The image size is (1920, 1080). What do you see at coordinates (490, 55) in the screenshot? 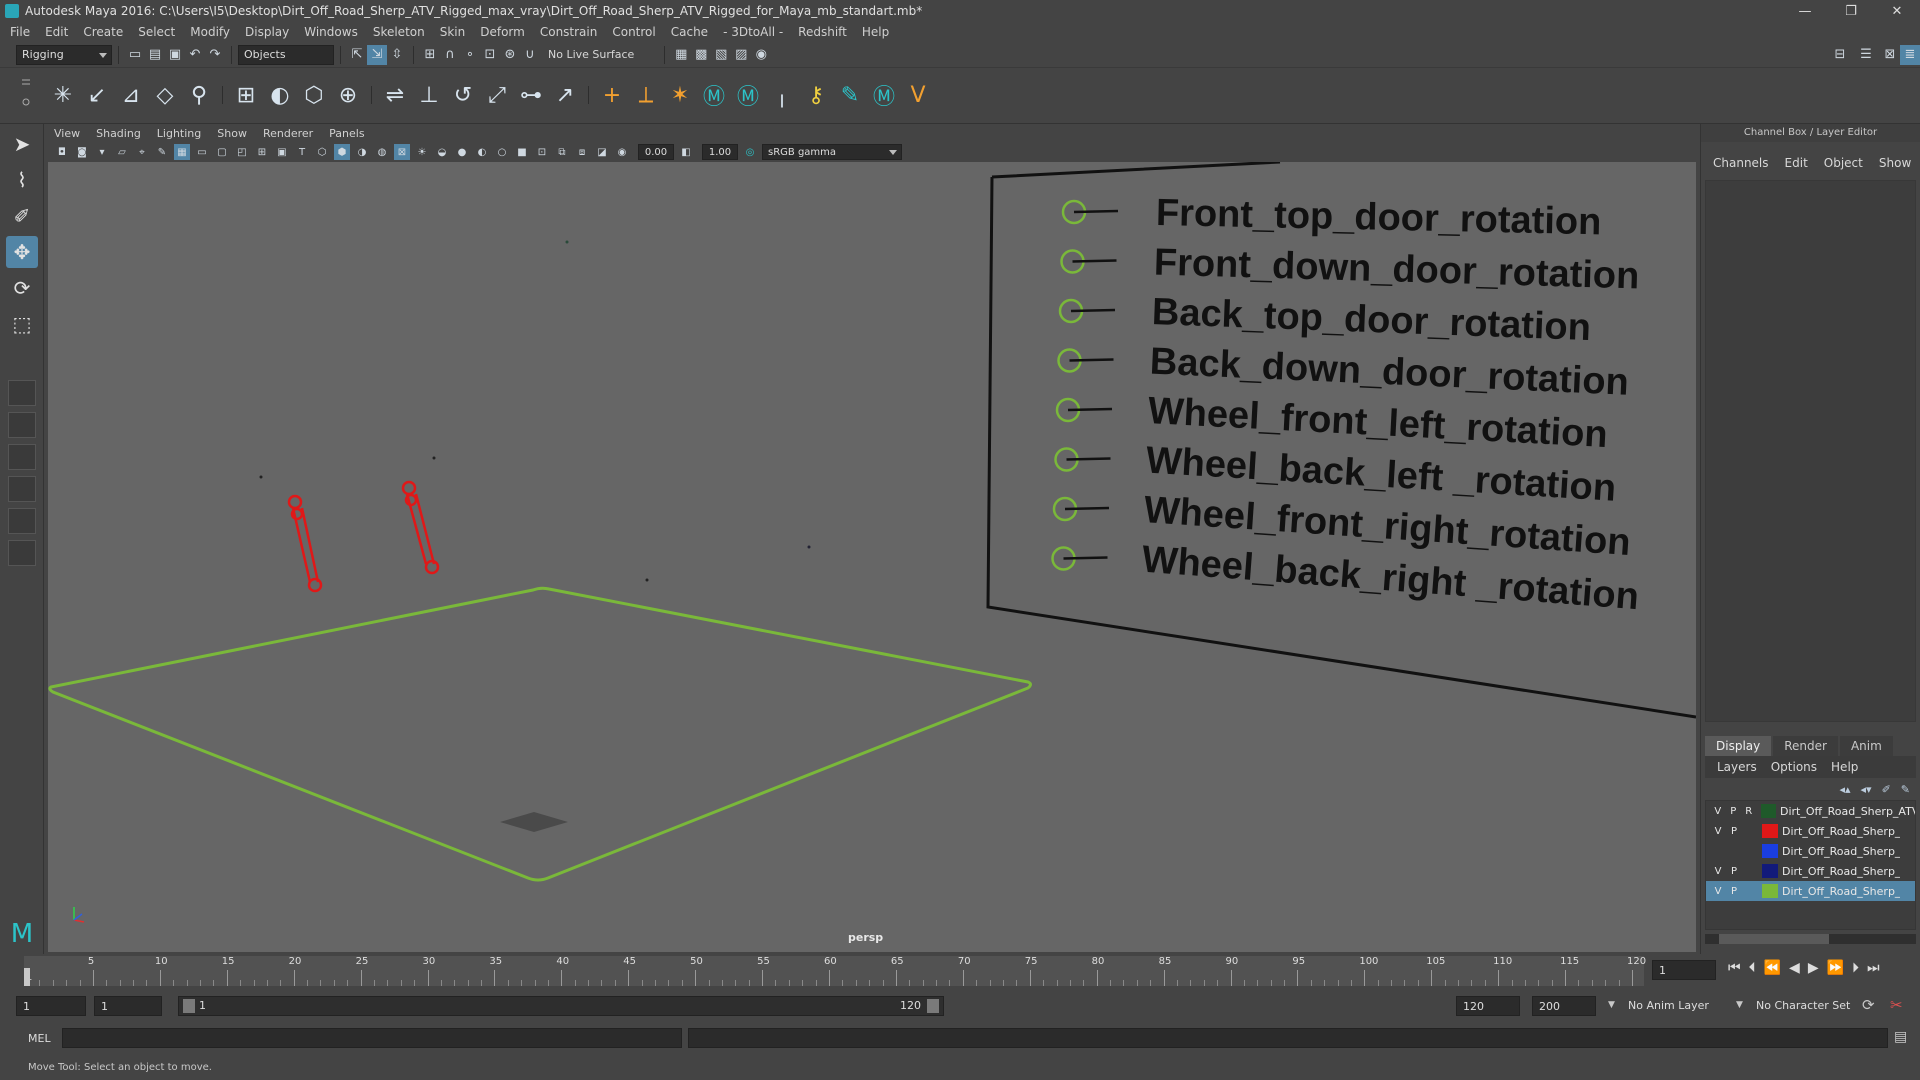
I see `snap-view-plane-icon: ⊡` at bounding box center [490, 55].